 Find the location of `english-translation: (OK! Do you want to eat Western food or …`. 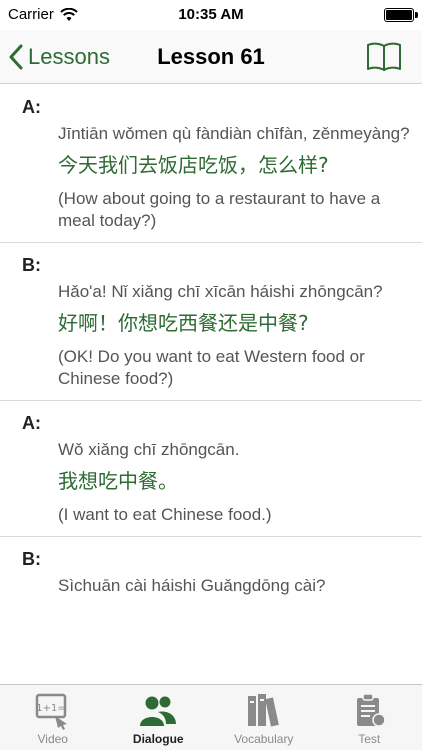

english-translation: (OK! Do you want to eat Western food or … is located at coordinates (211, 367).